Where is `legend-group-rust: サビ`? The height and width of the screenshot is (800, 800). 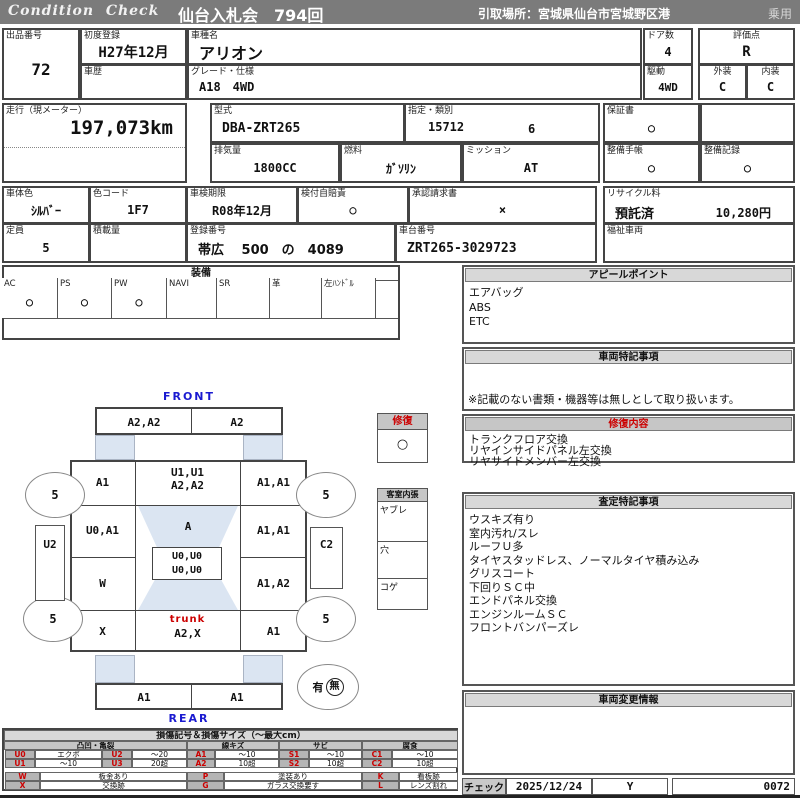 legend-group-rust: サビ is located at coordinates (320, 745).